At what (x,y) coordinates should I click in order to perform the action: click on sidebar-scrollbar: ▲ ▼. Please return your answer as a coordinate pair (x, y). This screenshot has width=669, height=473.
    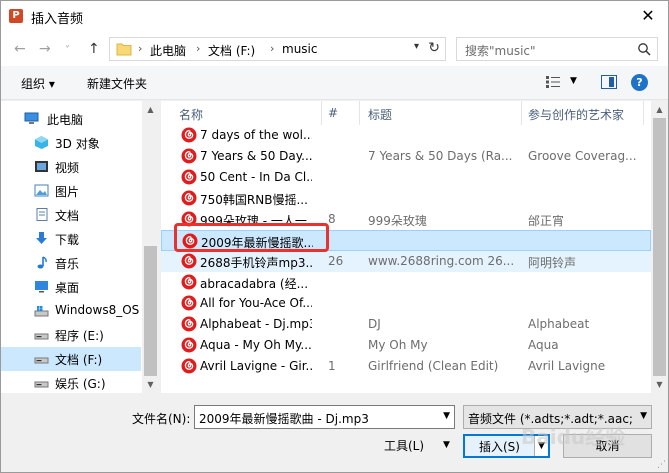
    Looking at the image, I should click on (150, 247).